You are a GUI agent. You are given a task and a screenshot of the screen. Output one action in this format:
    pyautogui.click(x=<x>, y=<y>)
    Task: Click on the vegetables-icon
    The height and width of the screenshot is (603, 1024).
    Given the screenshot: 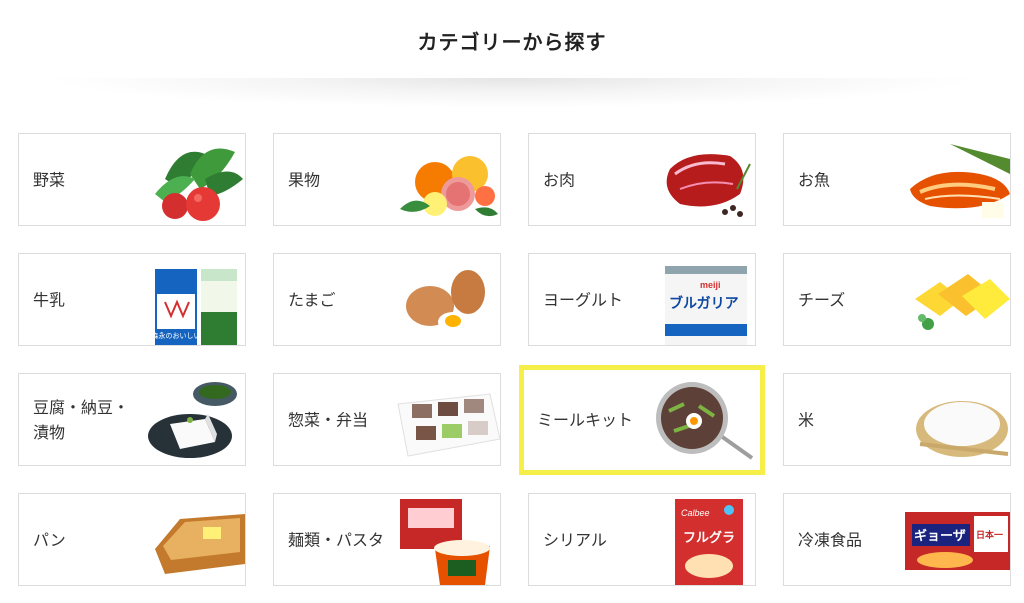 What is the action you would take?
    pyautogui.click(x=199, y=184)
    